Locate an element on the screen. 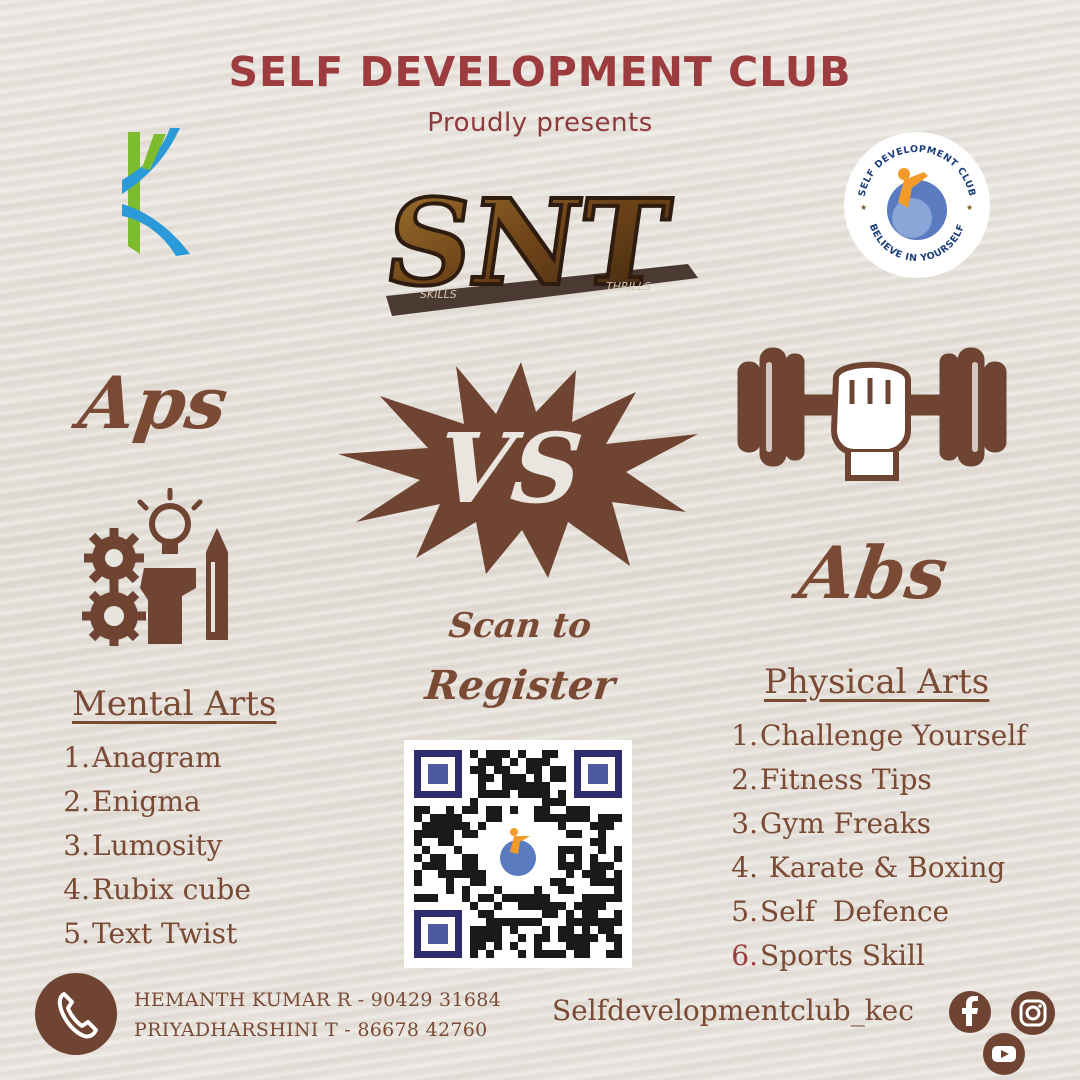 Image resolution: width=1080 pixels, height=1080 pixels. physical-arts-item-label: Sports Skill is located at coordinates (842, 955).